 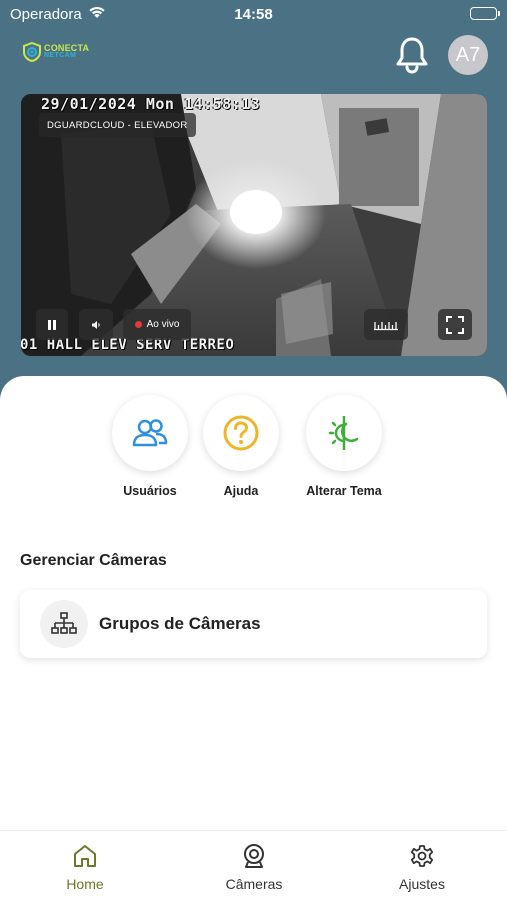 What do you see at coordinates (60, 55) in the screenshot?
I see `logo-text-bottom: NETCAM` at bounding box center [60, 55].